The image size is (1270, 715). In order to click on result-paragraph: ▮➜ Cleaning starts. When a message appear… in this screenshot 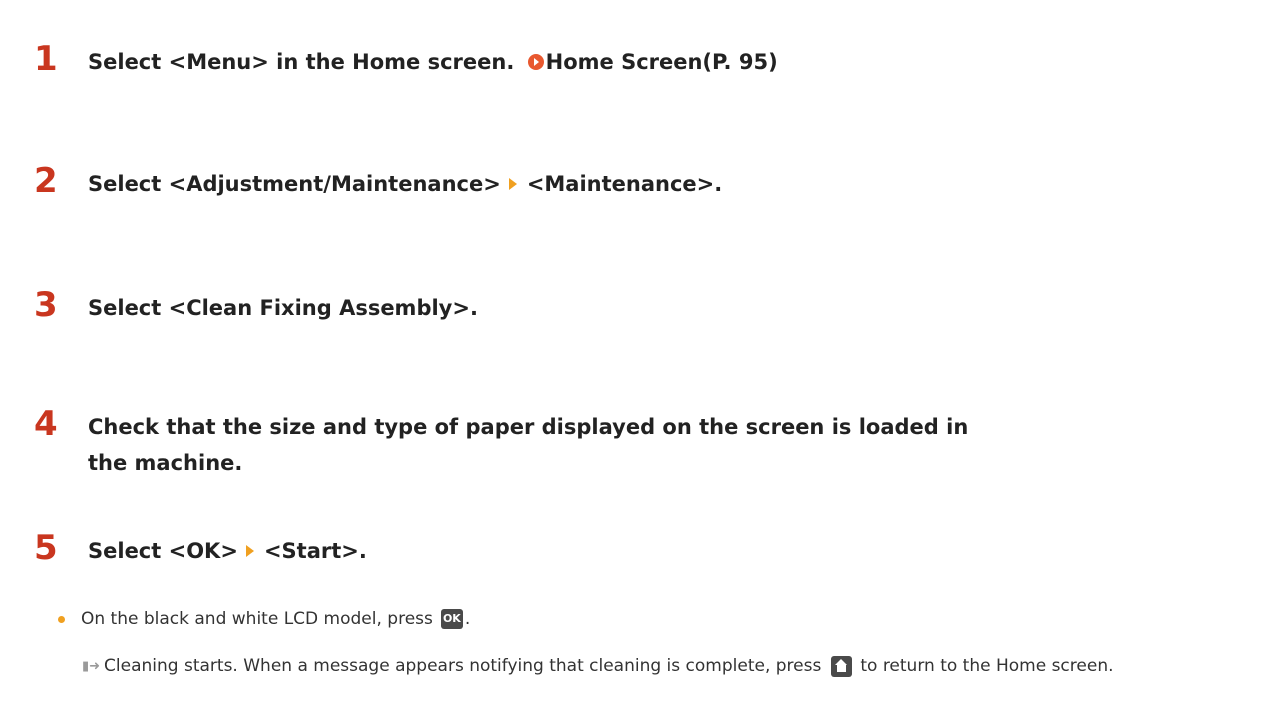, I will do `click(667, 666)`.